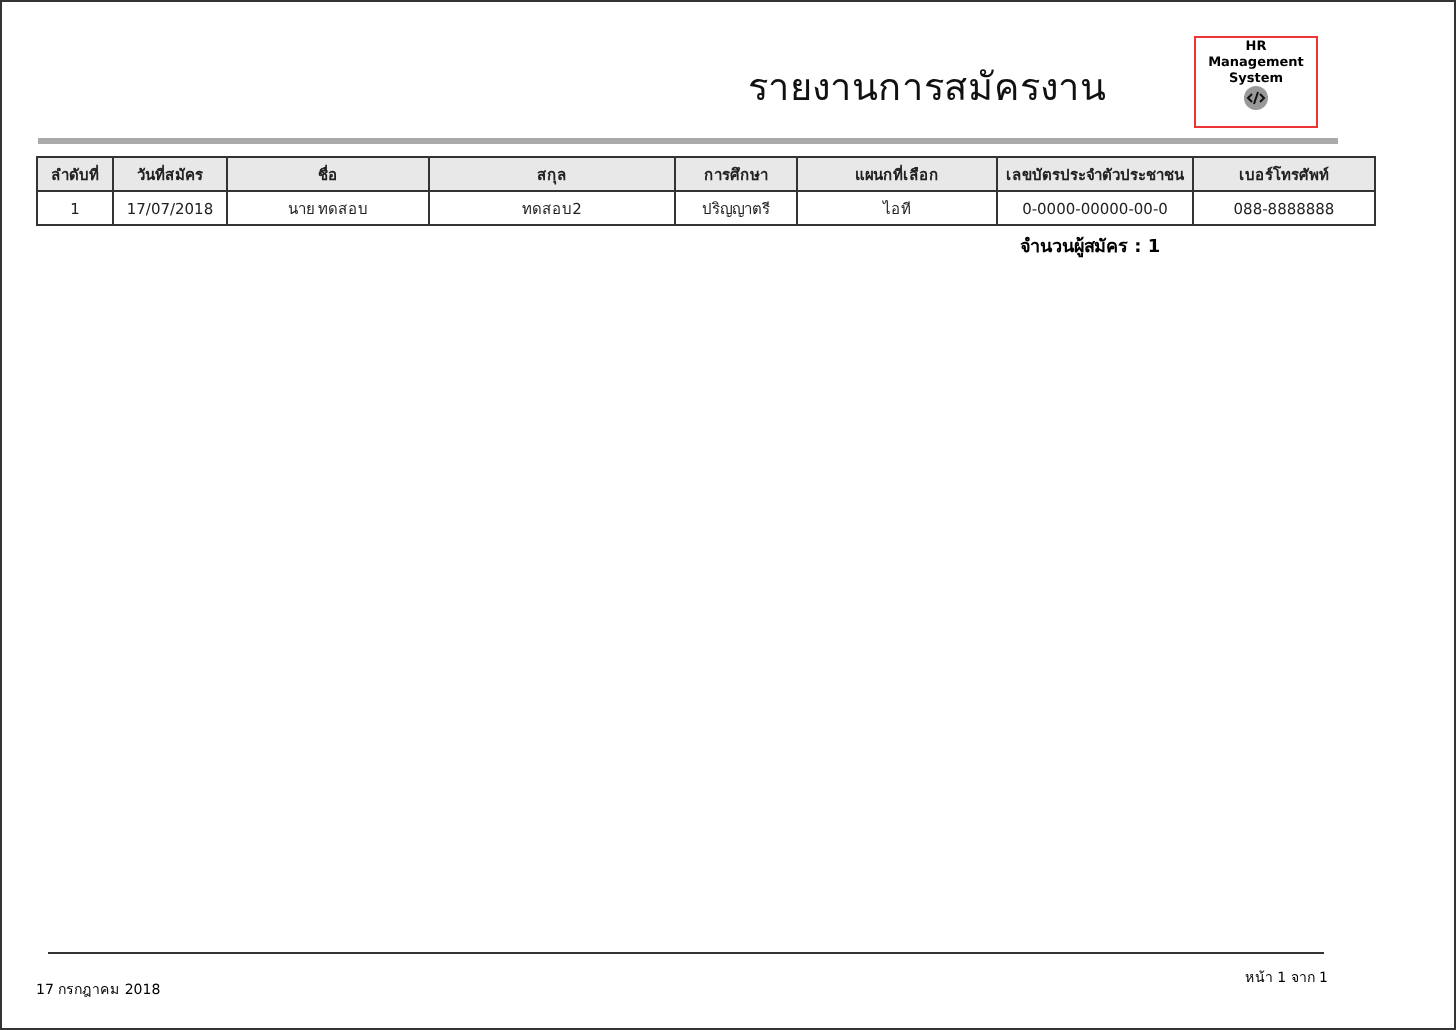  What do you see at coordinates (1256, 98) in the screenshot?
I see `code-icon` at bounding box center [1256, 98].